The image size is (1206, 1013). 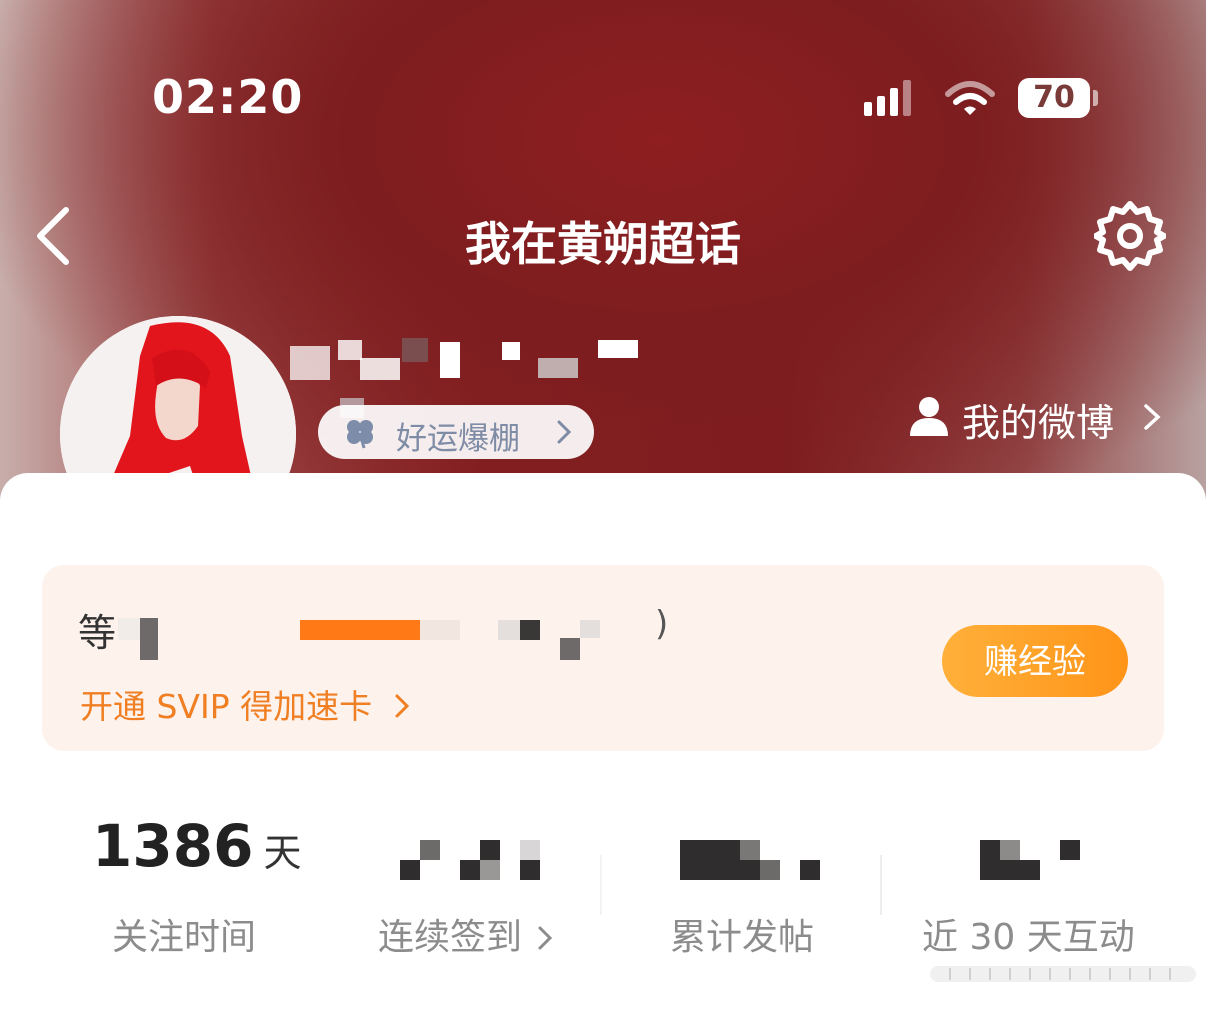 What do you see at coordinates (888, 98) in the screenshot?
I see `cellular-signal-icon` at bounding box center [888, 98].